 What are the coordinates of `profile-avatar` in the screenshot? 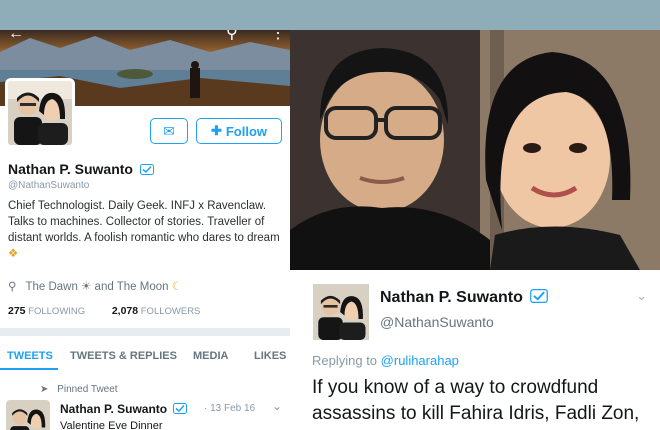 It's located at (40, 113).